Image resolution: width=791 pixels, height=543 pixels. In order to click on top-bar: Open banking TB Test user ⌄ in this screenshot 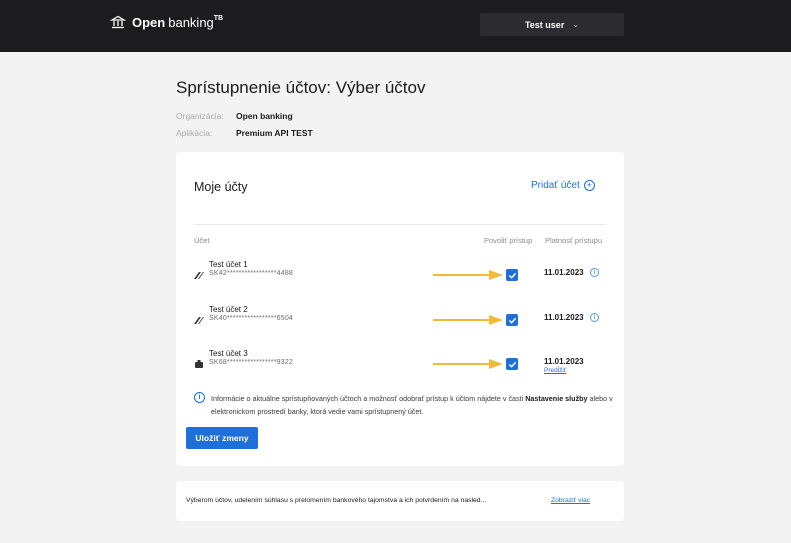, I will do `click(395, 26)`.